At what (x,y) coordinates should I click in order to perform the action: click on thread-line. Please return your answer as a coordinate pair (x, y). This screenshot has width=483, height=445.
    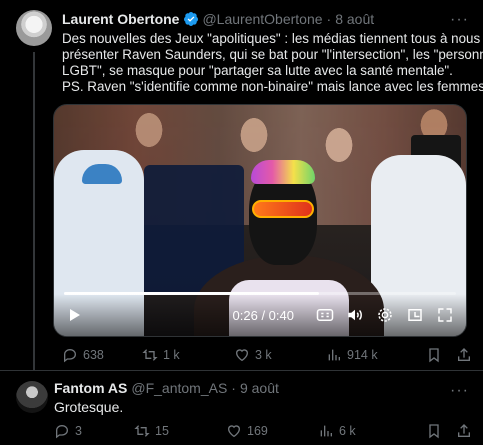
    Looking at the image, I should click on (34, 211).